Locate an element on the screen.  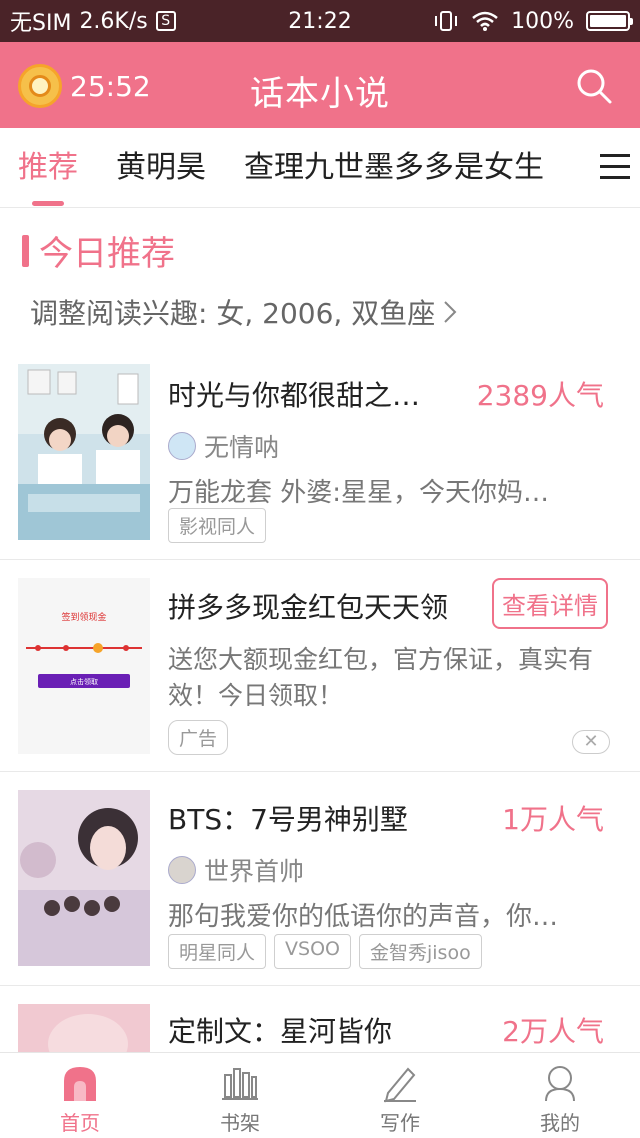
nav-home: 首页 is located at coordinates (80, 1095).